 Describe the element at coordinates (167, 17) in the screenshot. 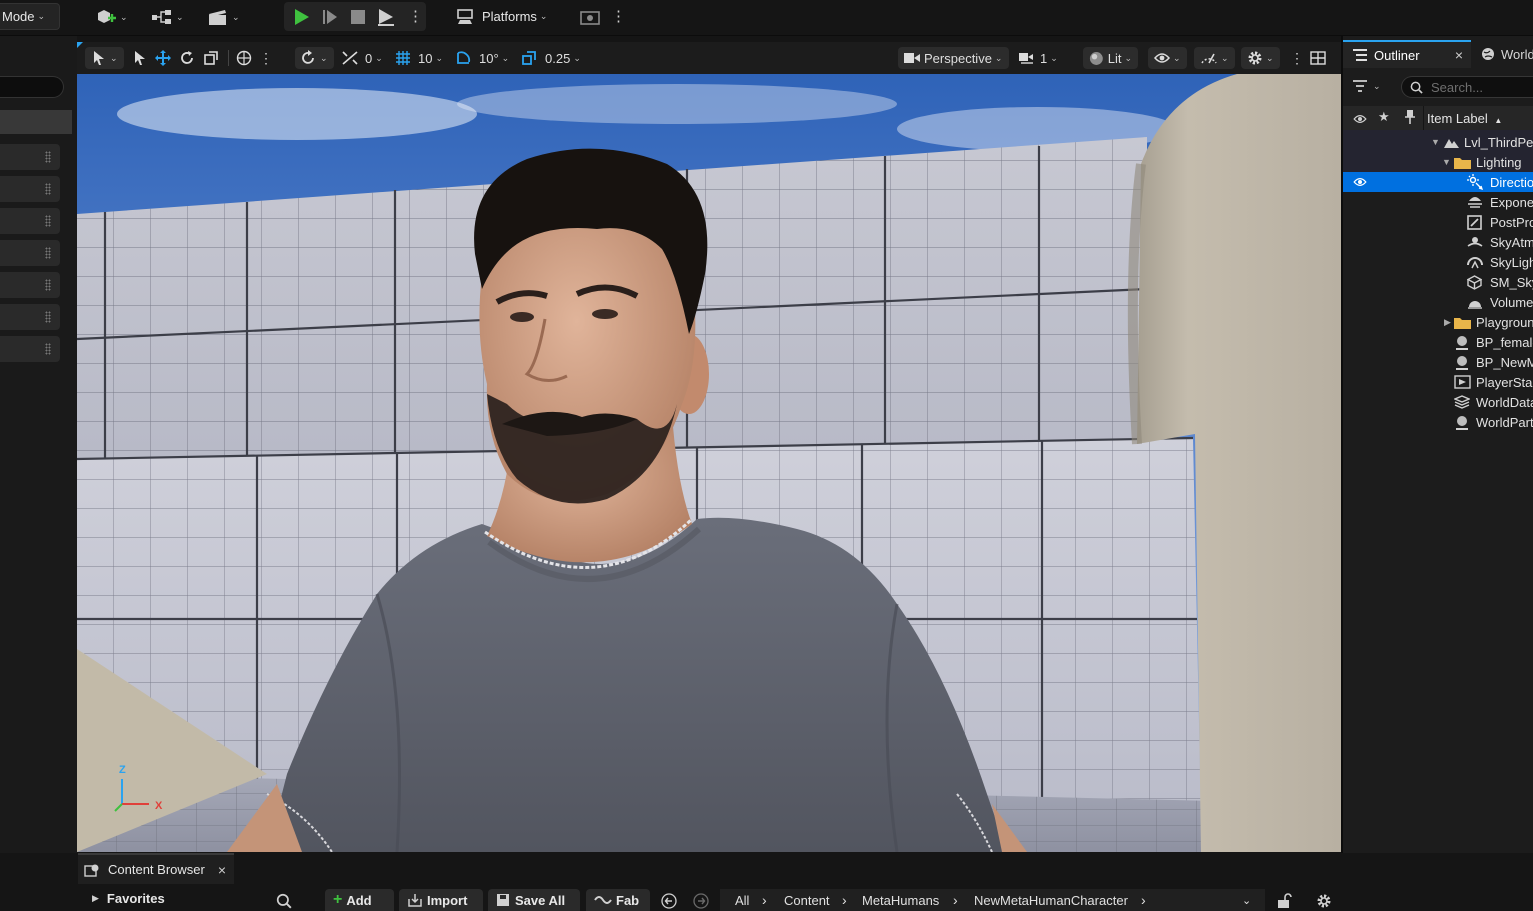

I see `blueprints-button: ⌄` at that location.